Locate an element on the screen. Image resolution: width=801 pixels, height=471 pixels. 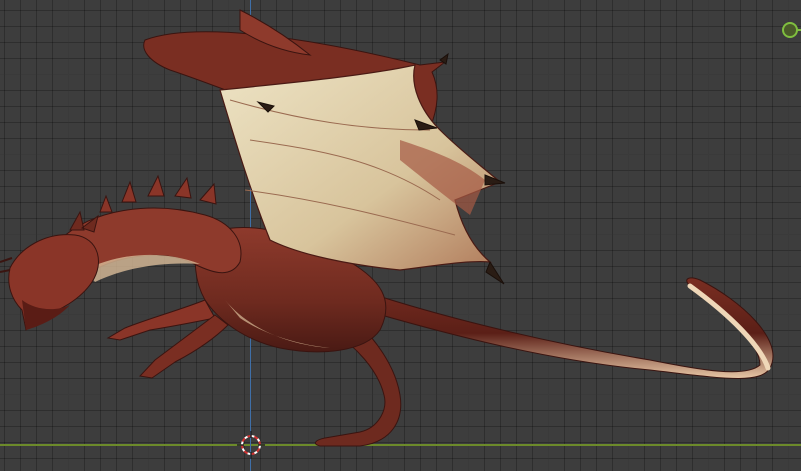
light-handle-icon is located at coordinates (790, 30).